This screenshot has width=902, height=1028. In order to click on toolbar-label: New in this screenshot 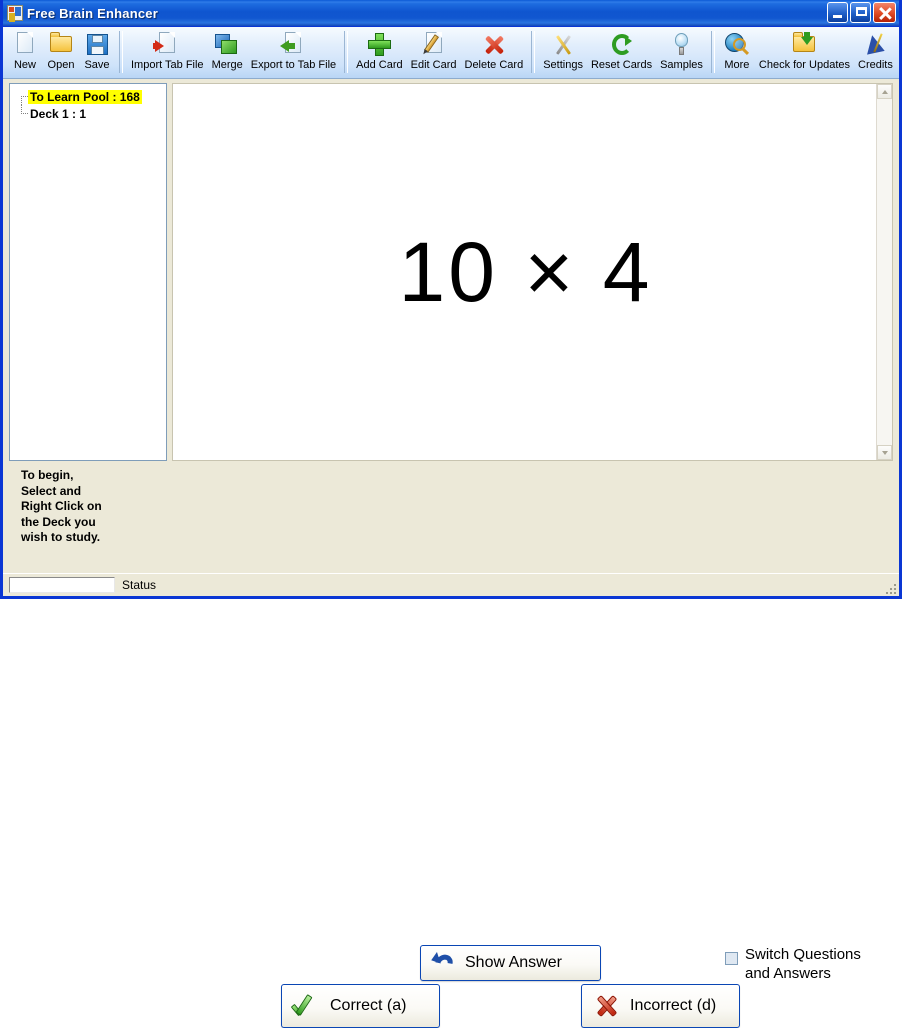, I will do `click(24, 65)`.